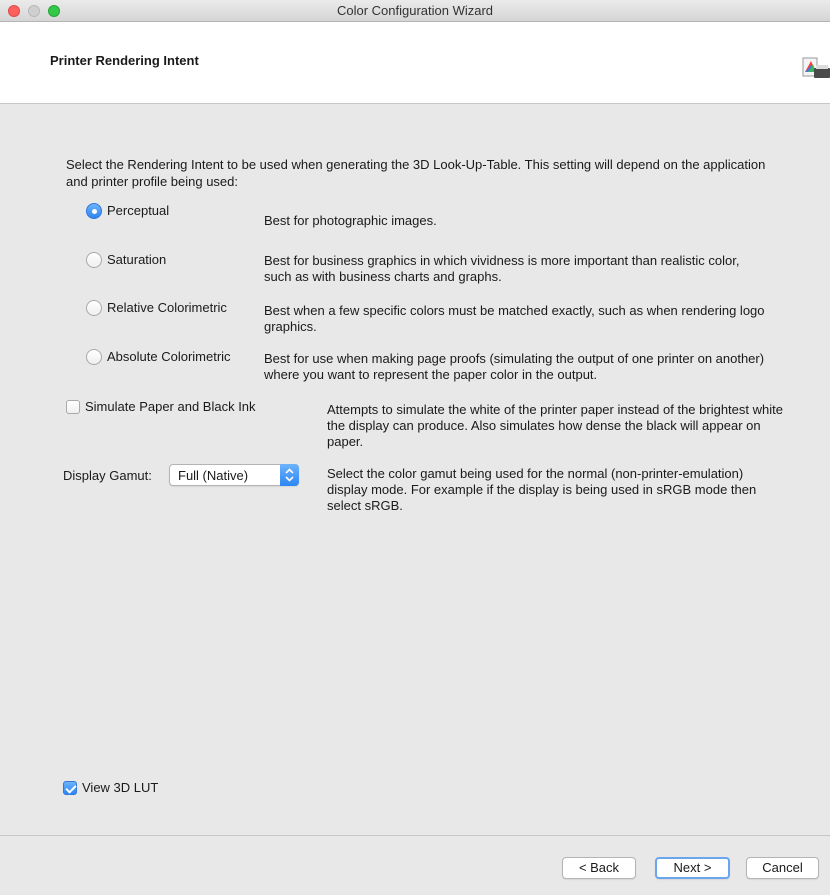  I want to click on radio-label-saturation: Saturation, so click(137, 259).